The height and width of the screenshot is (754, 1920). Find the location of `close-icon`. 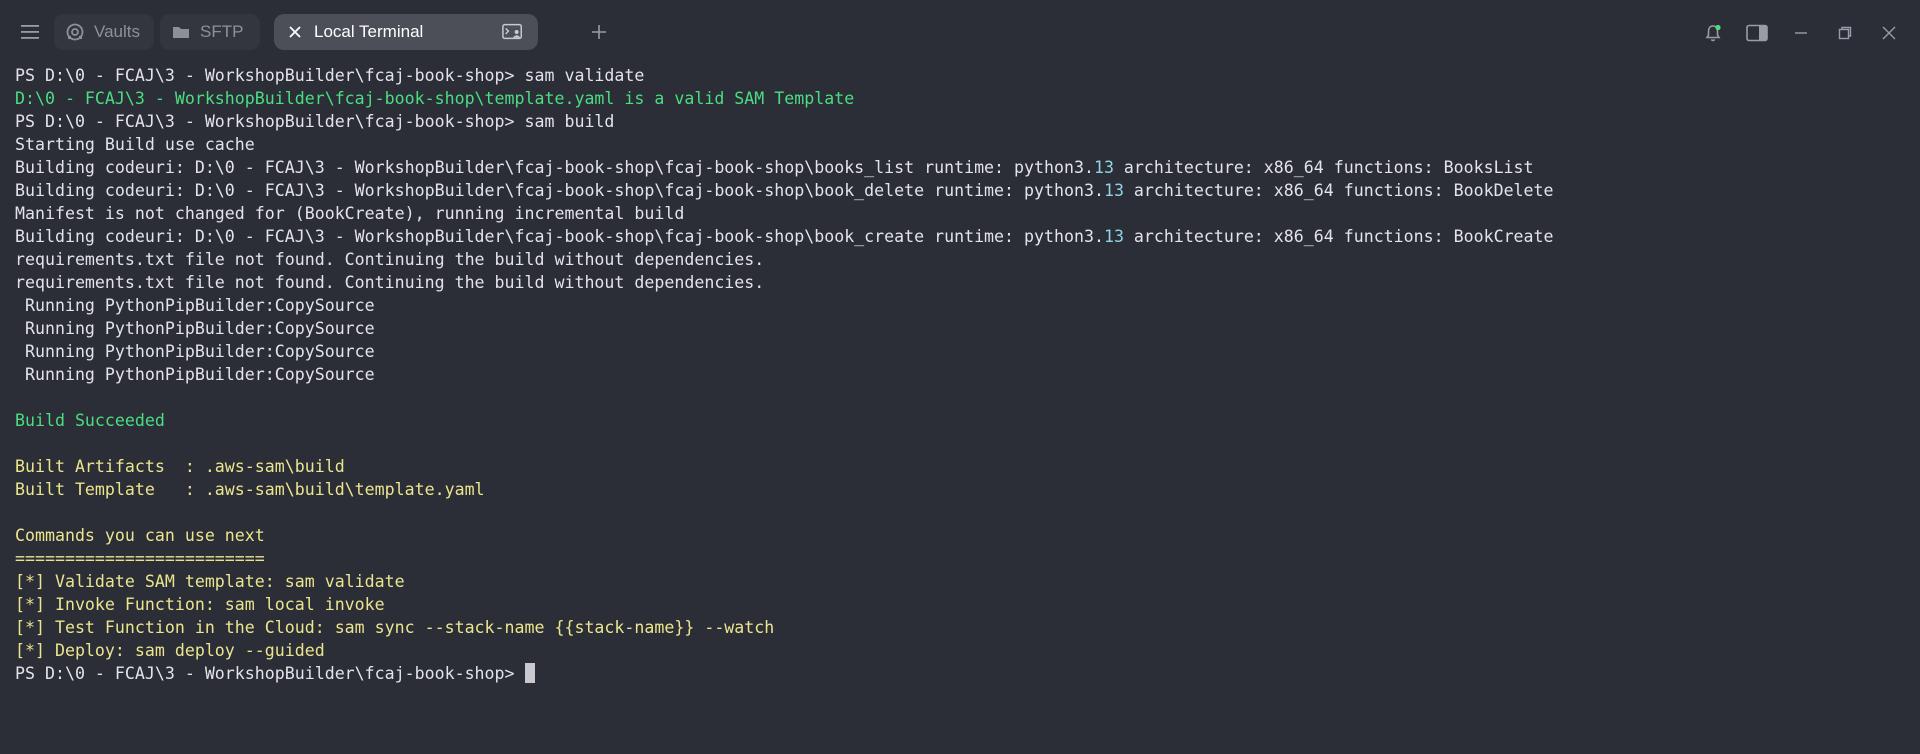

close-icon is located at coordinates (295, 32).